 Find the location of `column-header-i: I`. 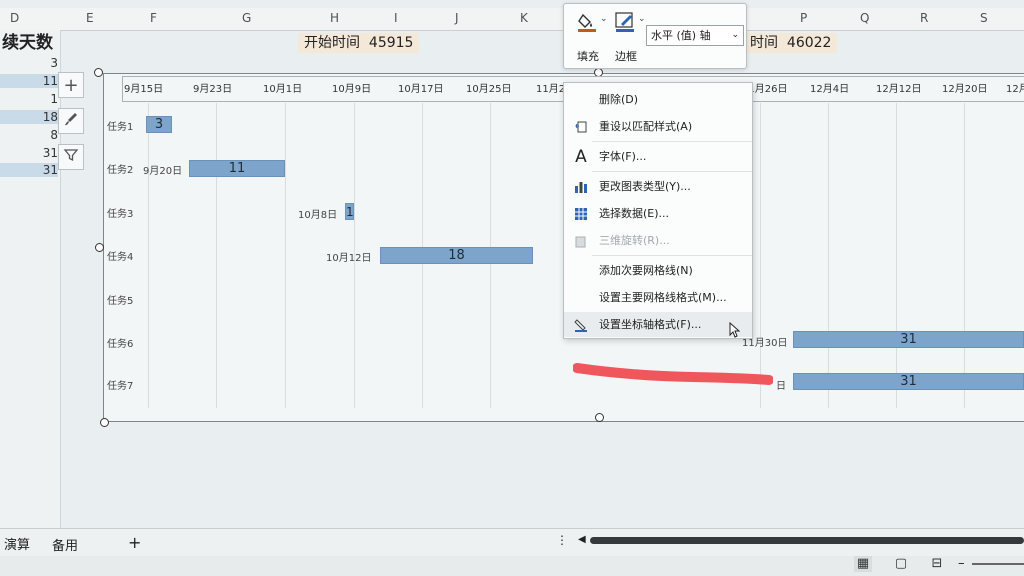

column-header-i: I is located at coordinates (396, 18).